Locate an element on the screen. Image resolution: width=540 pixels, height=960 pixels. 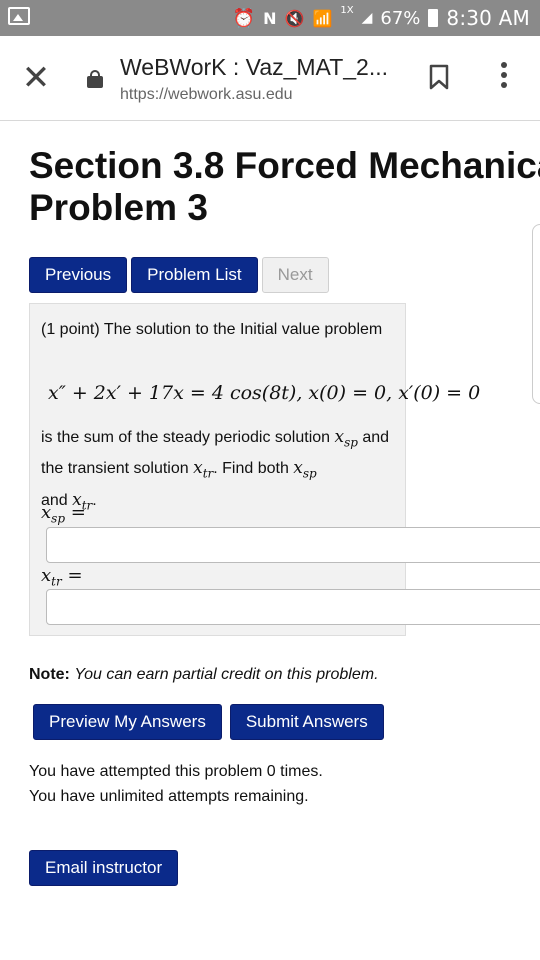
side-panel-edge is located at coordinates (536, 314).